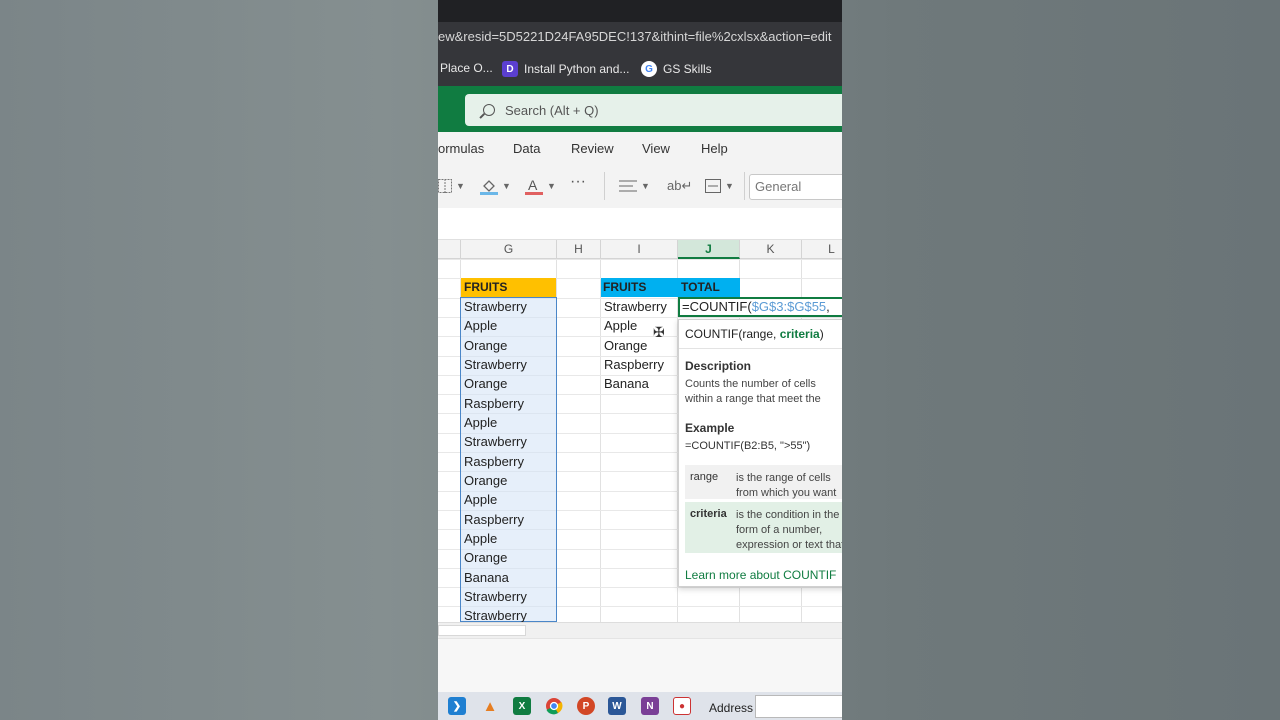 The image size is (1280, 720). I want to click on powerpoint-icon: P, so click(586, 706).